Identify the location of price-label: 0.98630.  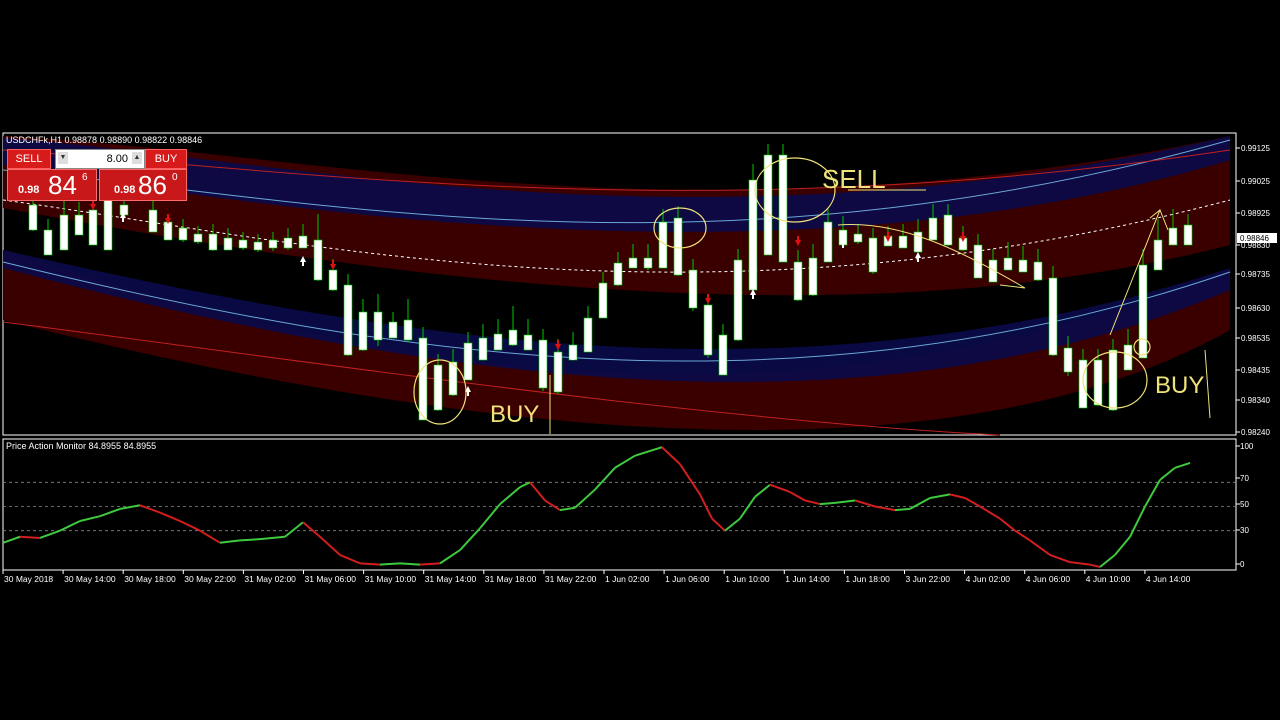
(1255, 308).